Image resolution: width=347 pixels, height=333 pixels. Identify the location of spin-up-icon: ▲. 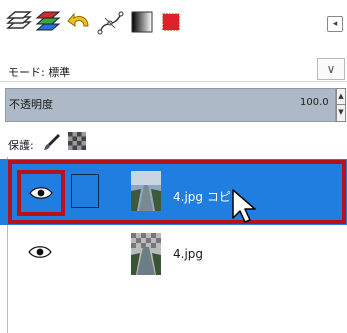
(341, 97).